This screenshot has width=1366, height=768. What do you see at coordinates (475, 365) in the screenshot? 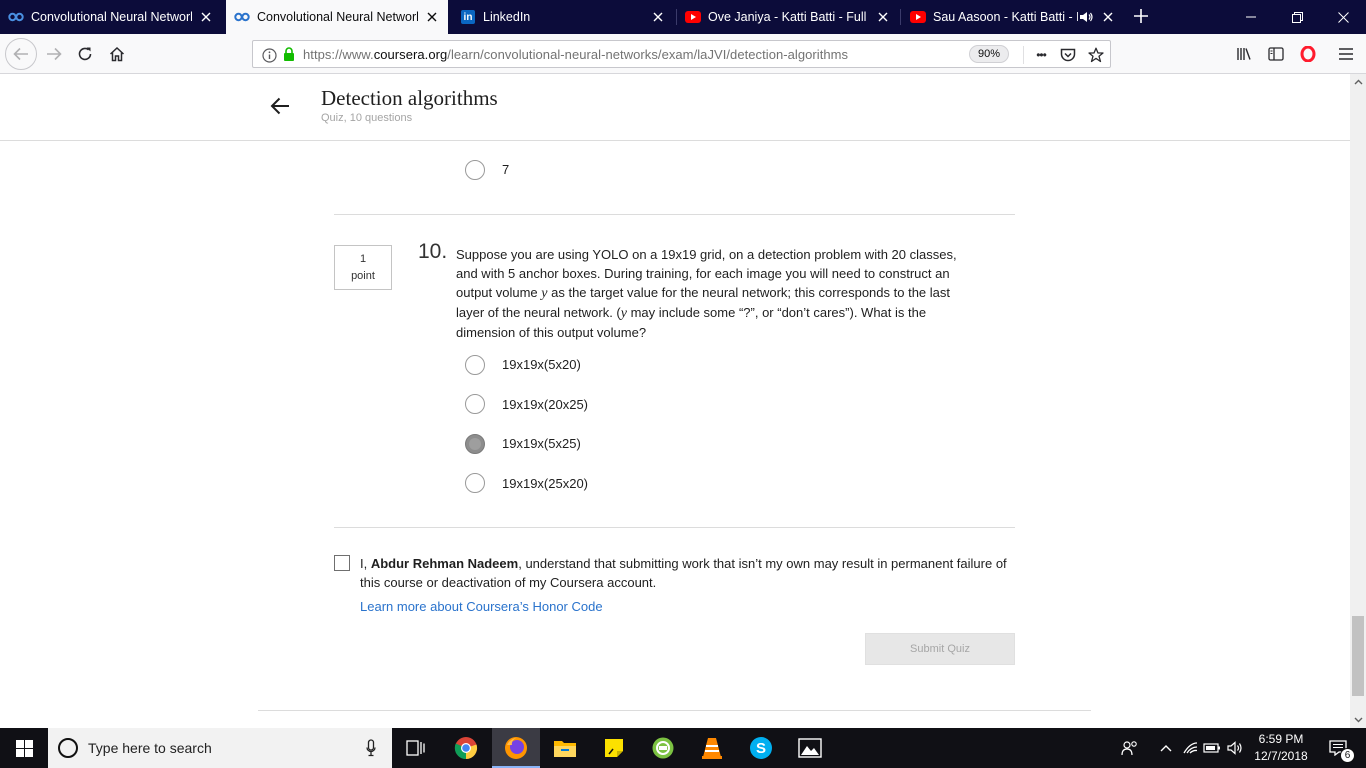
I see `option-1-radio` at bounding box center [475, 365].